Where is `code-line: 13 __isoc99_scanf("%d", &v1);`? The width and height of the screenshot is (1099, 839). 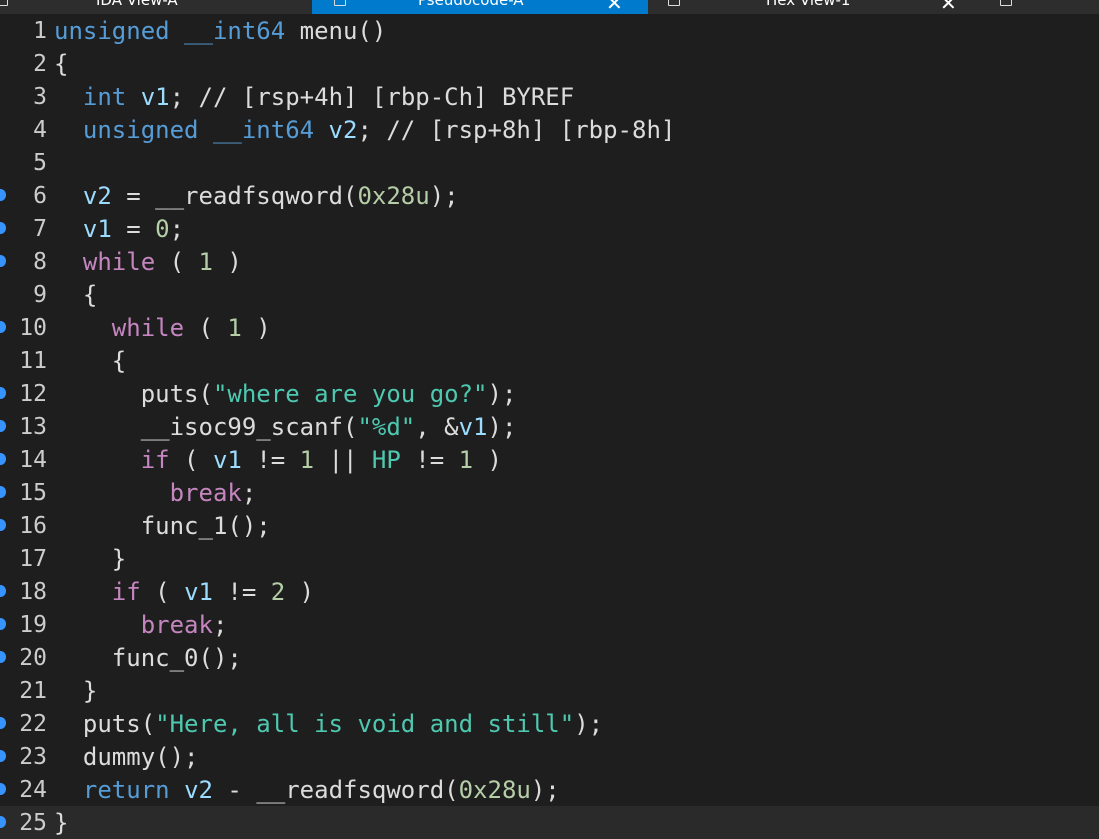
code-line: 13 __isoc99_scanf("%d", &v1); is located at coordinates (549, 426).